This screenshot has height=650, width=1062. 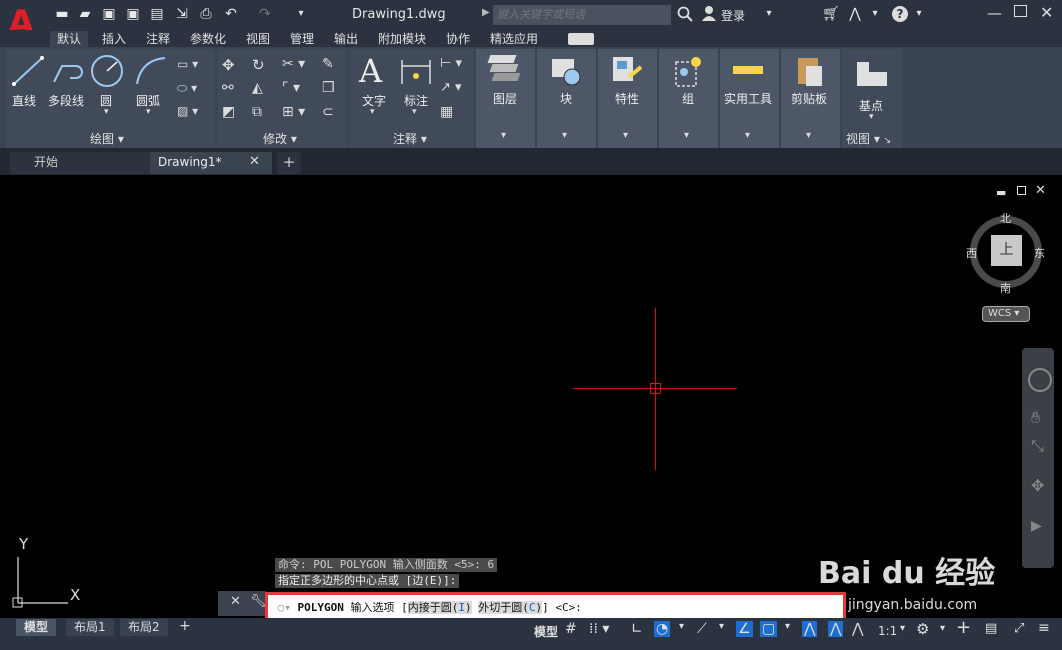 I want to click on rotate-icon: ↻, so click(x=258, y=65).